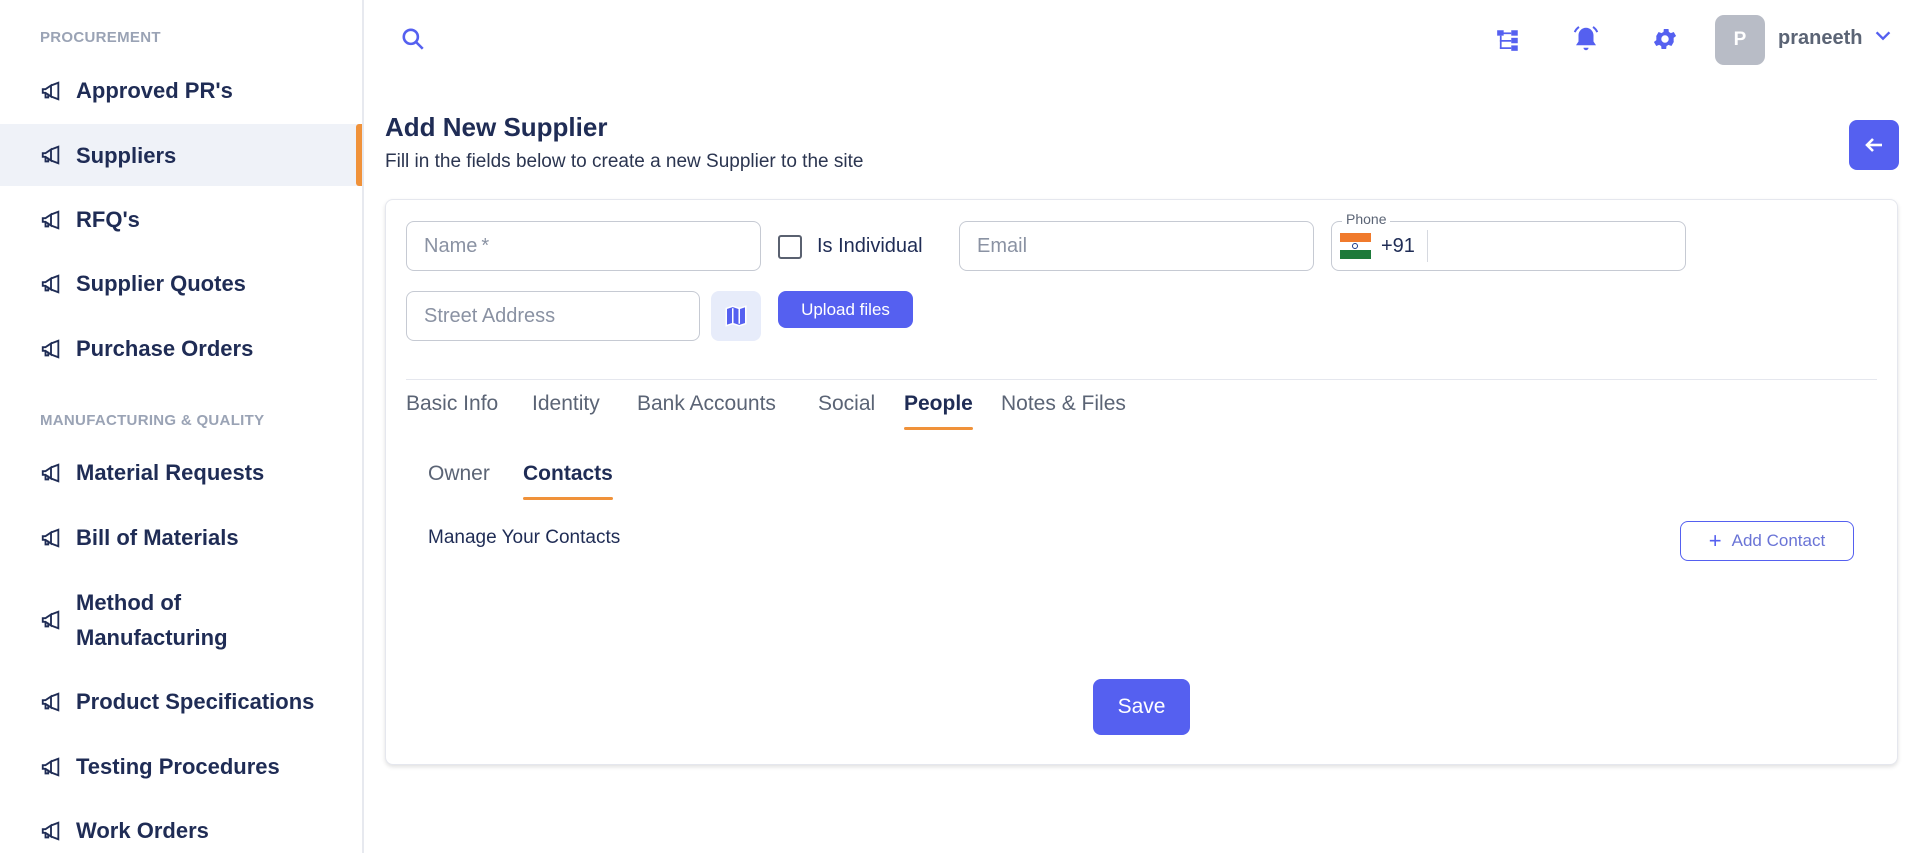 This screenshot has width=1920, height=853. I want to click on sidebar-item-supplier-quotes: Supplier Quotes, so click(181, 283).